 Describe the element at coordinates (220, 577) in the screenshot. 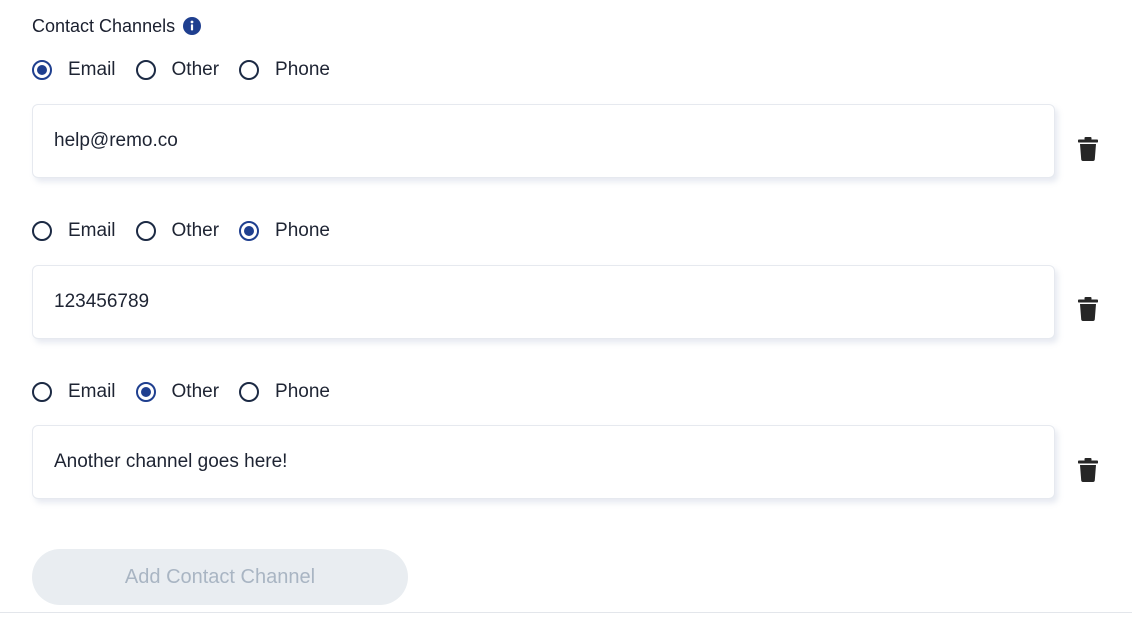

I see `add-contact-channel-button: Add Contact Channel` at that location.